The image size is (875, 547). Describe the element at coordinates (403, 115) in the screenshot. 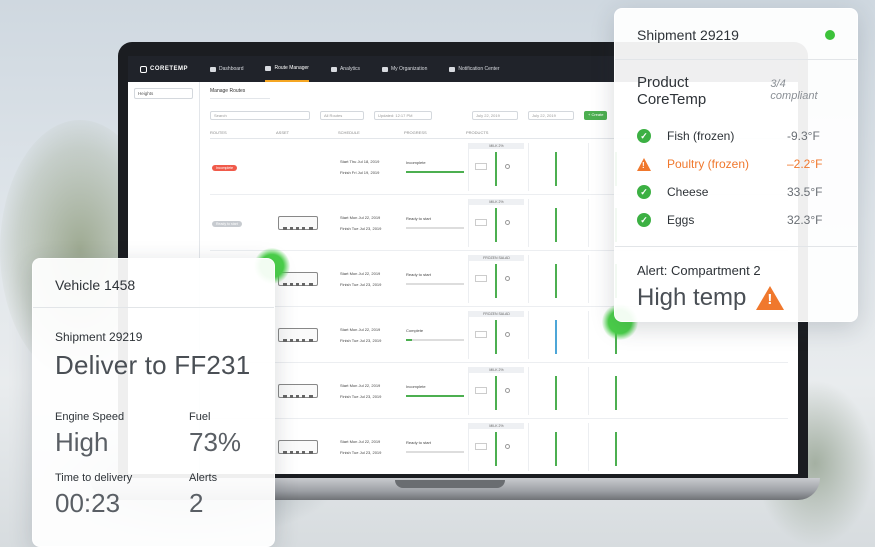

I see `updated-refresh: Updated: 12:17 PM` at that location.